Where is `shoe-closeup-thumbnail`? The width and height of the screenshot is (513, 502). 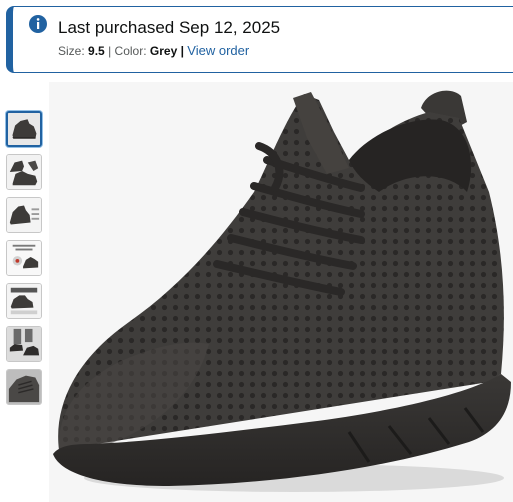
shoe-closeup-thumbnail is located at coordinates (24, 387).